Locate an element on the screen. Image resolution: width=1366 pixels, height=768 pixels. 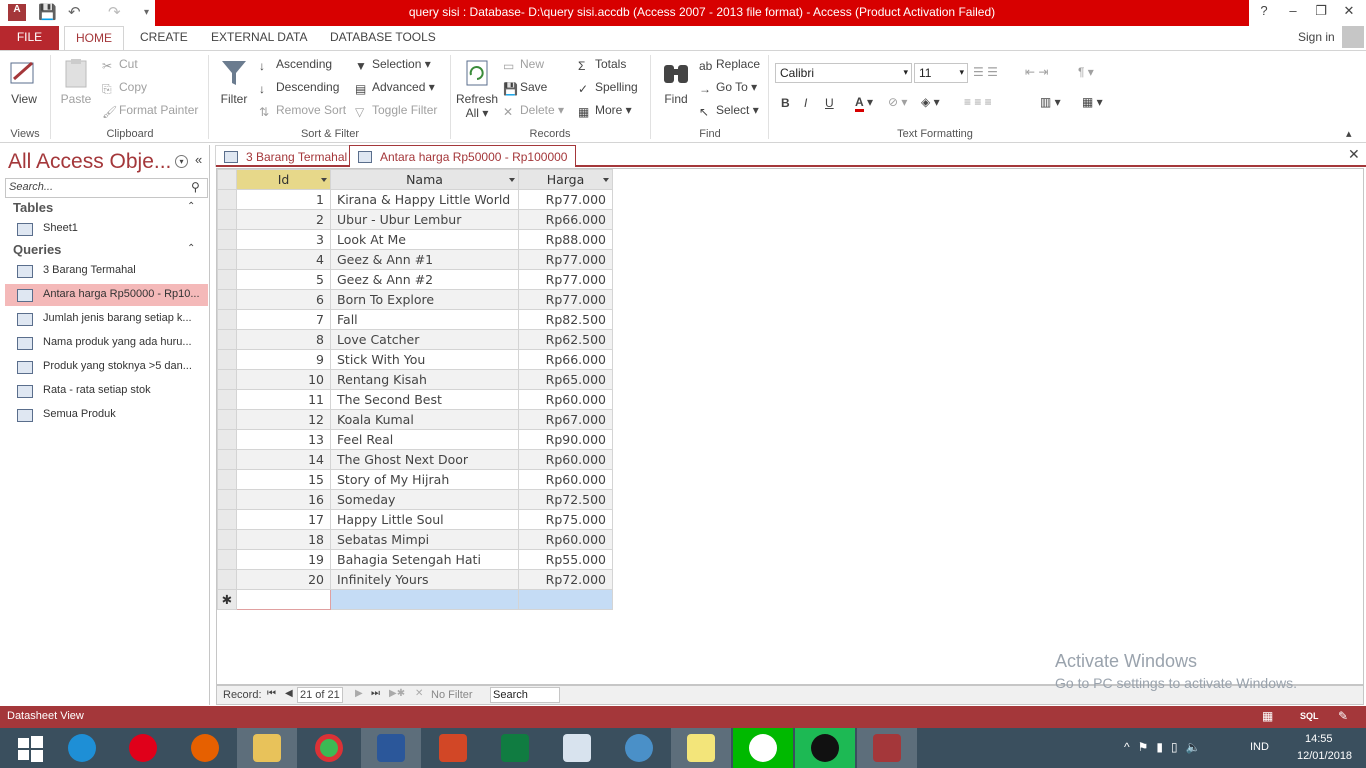
harga-cell: Rp75.000 is located at coordinates (565, 519).